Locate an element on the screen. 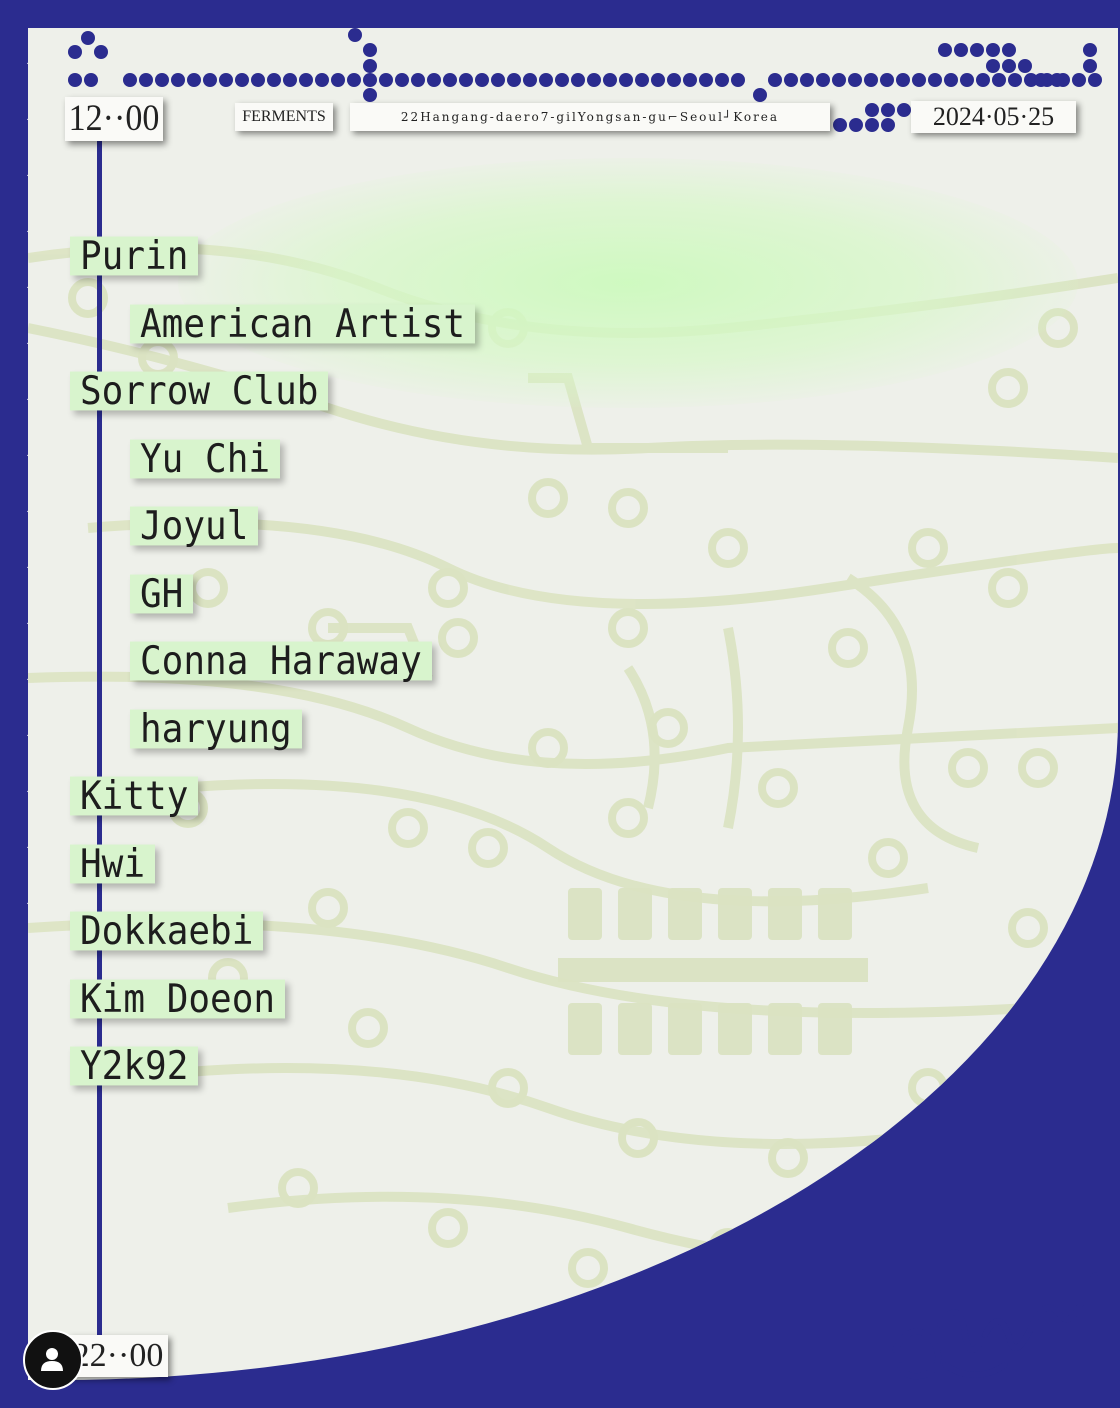 The height and width of the screenshot is (1408, 1120). performer-tag: Hwi is located at coordinates (113, 864).